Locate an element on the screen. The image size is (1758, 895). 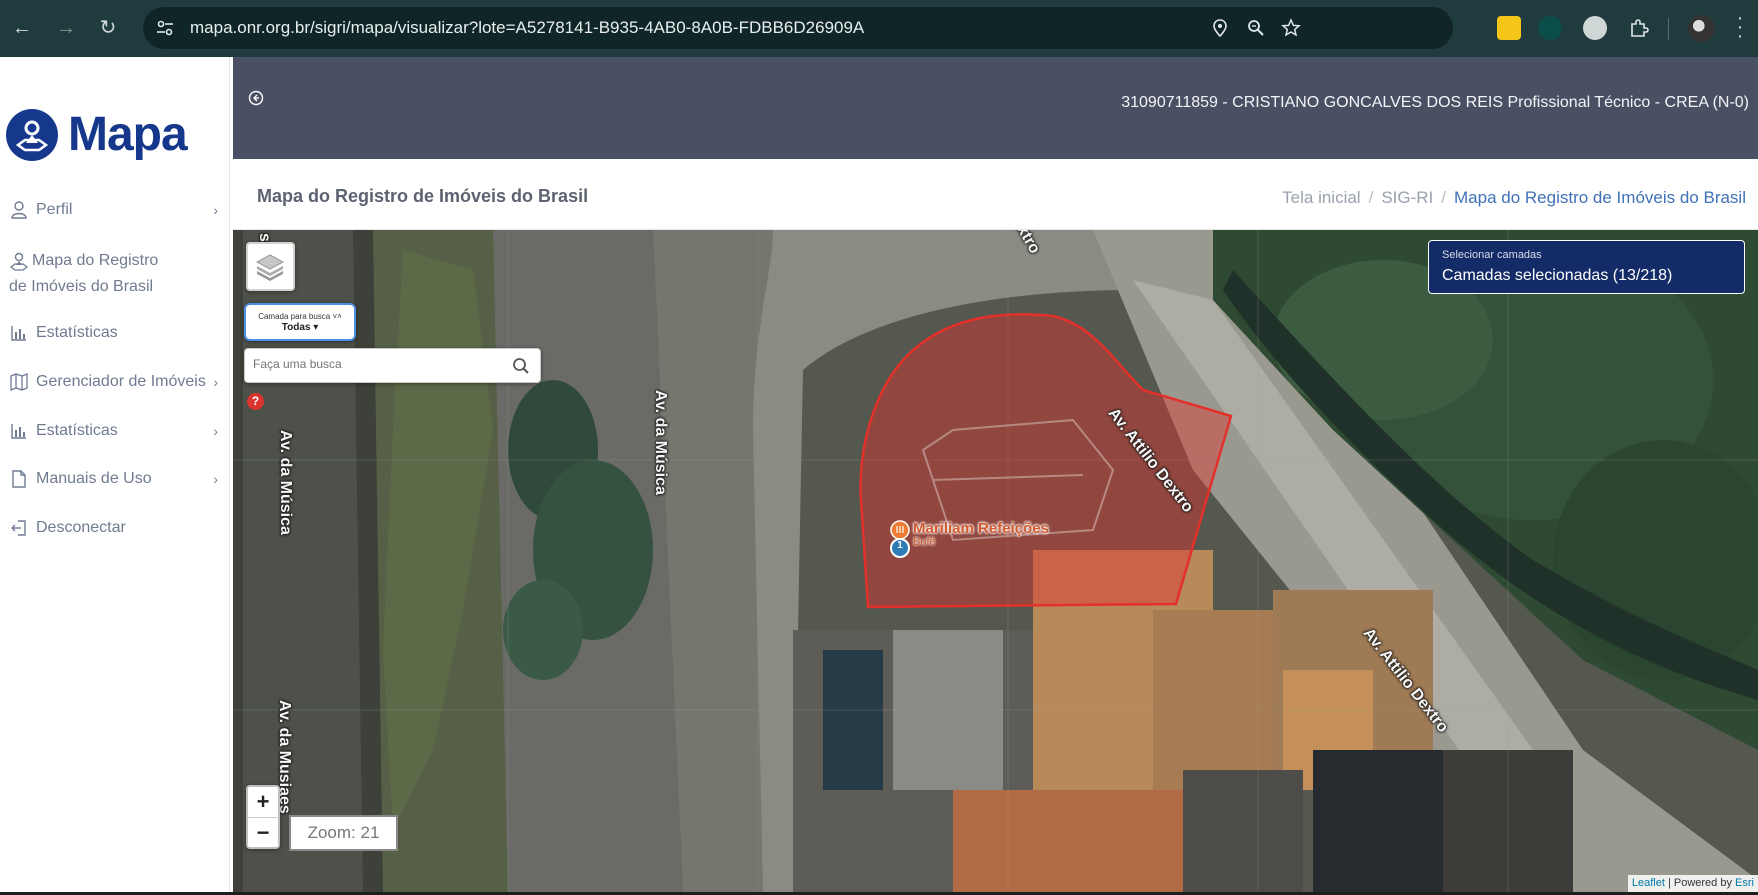
map-search-input is located at coordinates (378, 364).